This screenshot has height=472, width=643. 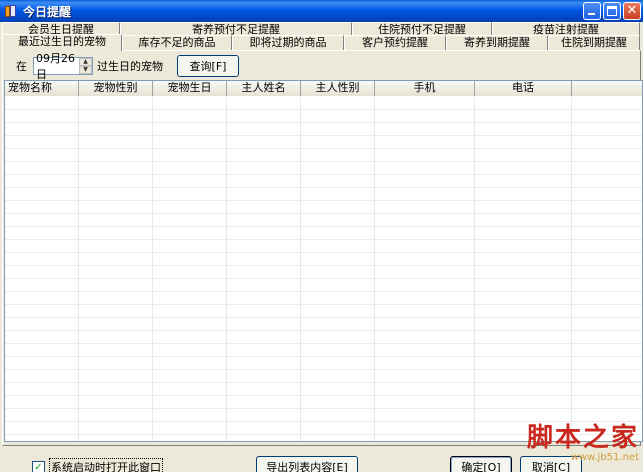 I want to click on query-button: 查询[F], so click(x=208, y=66).